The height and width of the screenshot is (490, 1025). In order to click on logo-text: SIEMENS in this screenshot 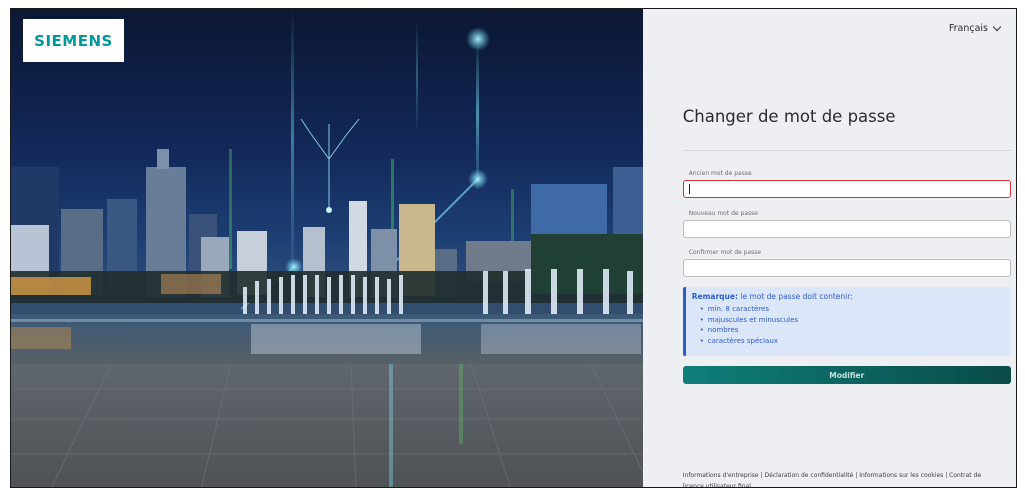, I will do `click(73, 40)`.